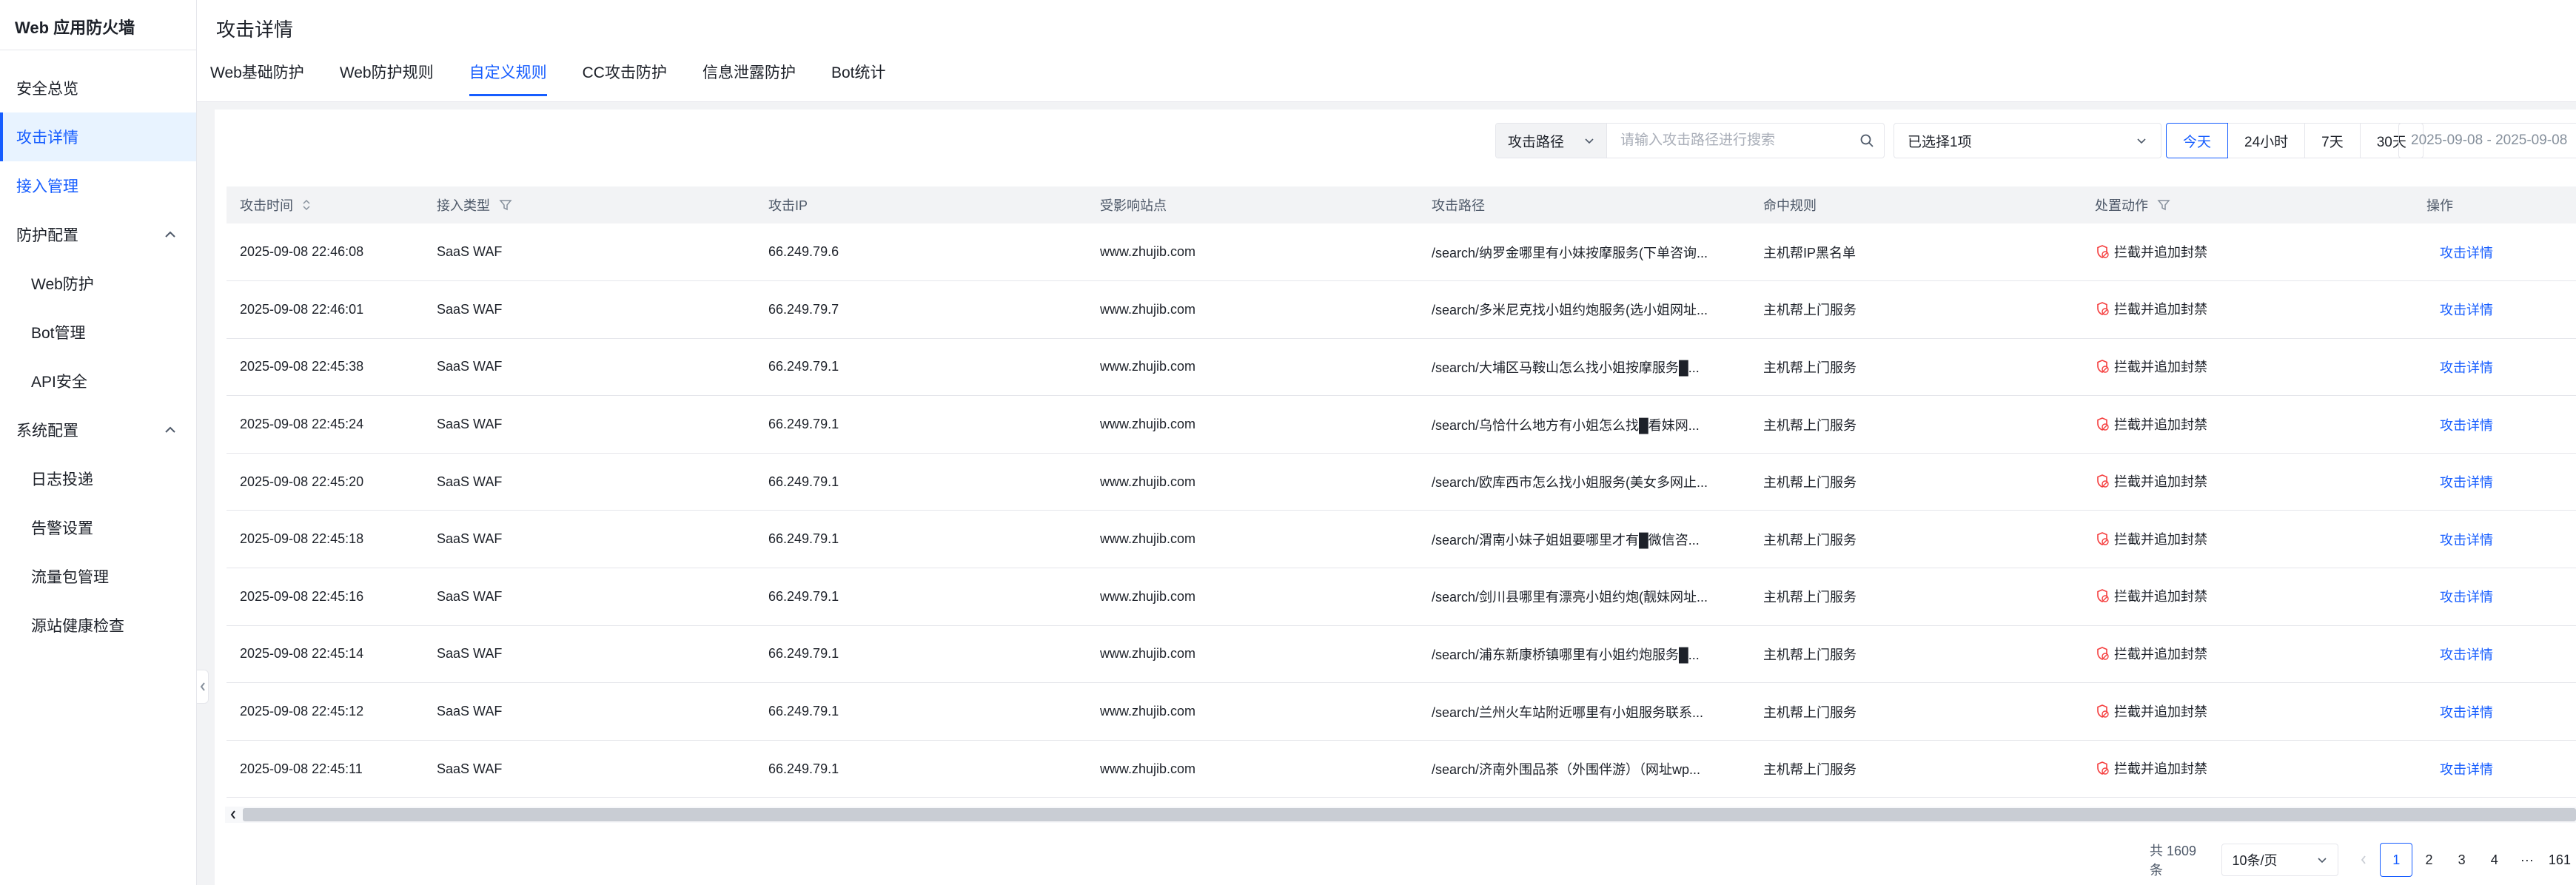 The image size is (2576, 885). Describe the element at coordinates (2266, 140) in the screenshot. I see `range-24h-button: 24小时` at that location.